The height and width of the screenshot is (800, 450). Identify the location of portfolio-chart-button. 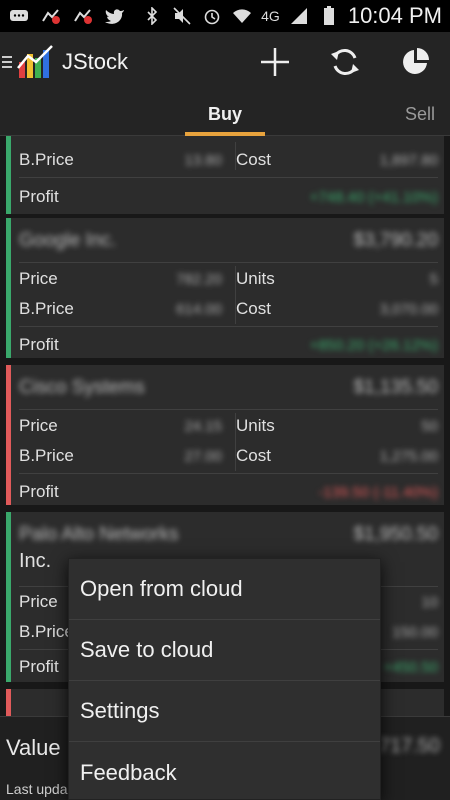
(415, 62).